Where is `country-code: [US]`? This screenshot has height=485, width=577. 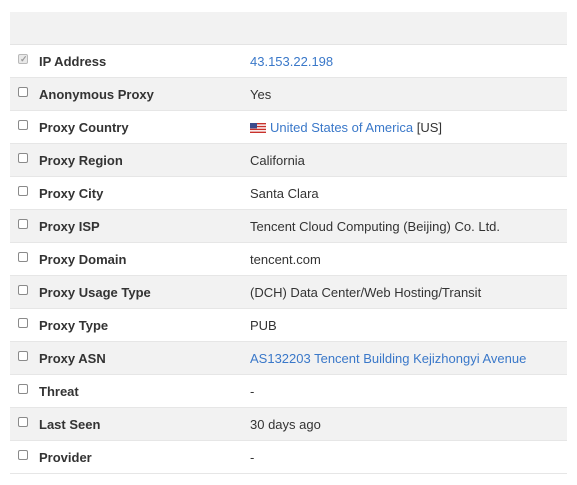
country-code: [US] is located at coordinates (429, 127).